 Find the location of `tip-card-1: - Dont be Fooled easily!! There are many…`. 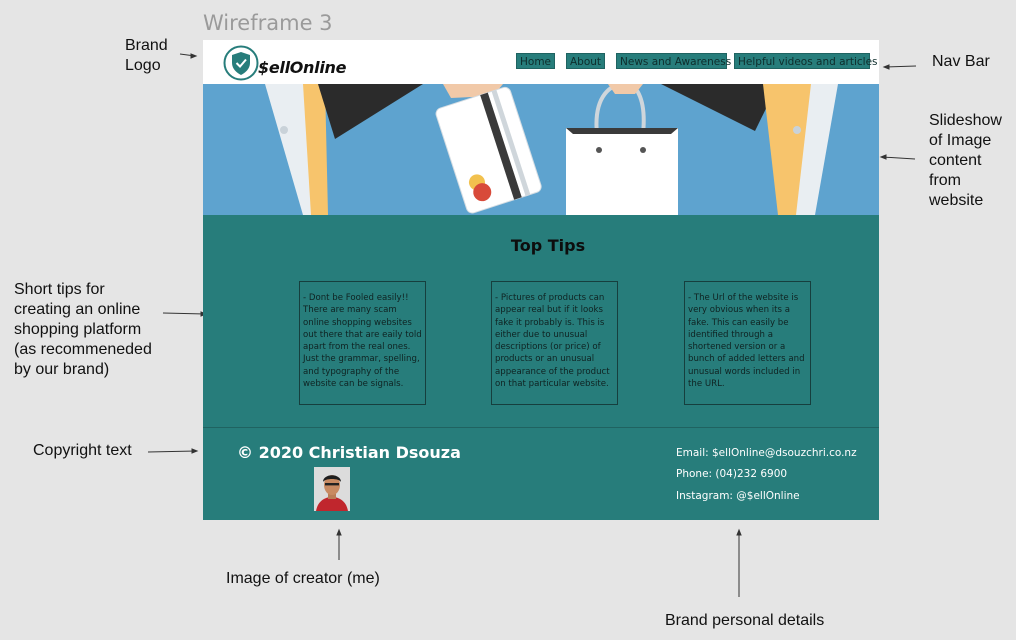

tip-card-1: - Dont be Fooled easily!! There are many… is located at coordinates (362, 343).